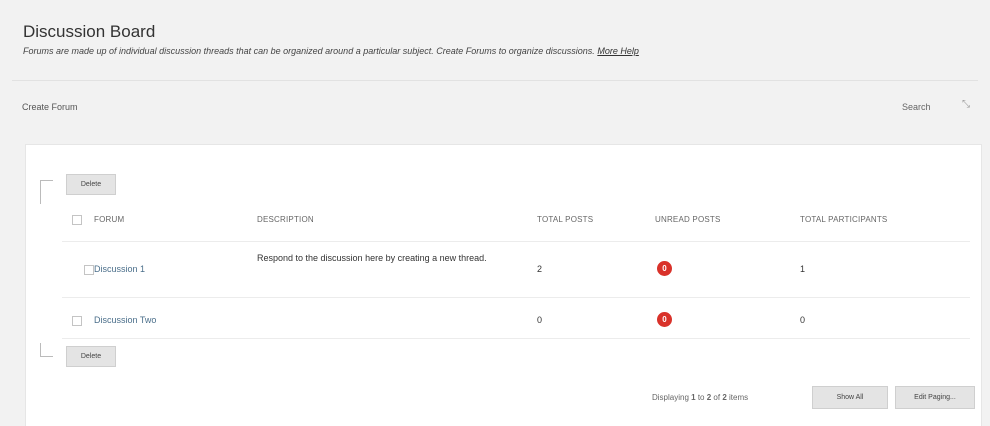  What do you see at coordinates (843, 219) in the screenshot?
I see `column-header-total-participants: TOTAL PARTICIPANTS` at bounding box center [843, 219].